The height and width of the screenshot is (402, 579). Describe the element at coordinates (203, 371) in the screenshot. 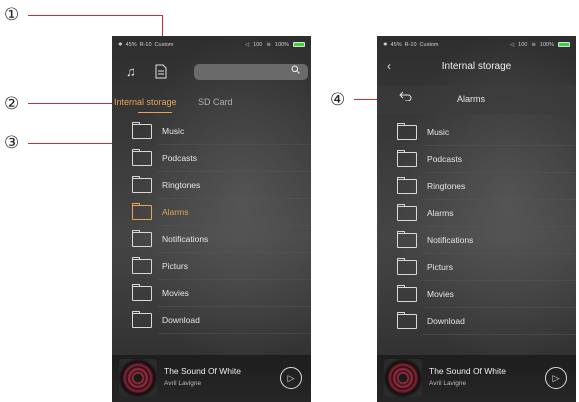

I see `song-title: The Sound Of White` at that location.